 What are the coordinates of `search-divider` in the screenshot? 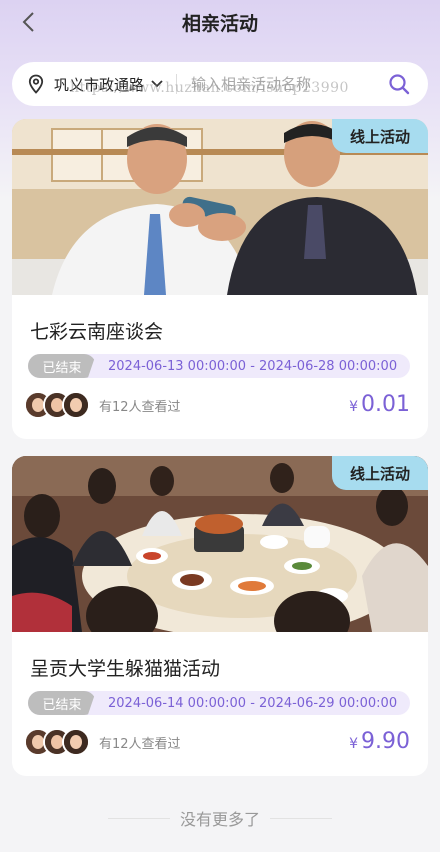 It's located at (177, 84).